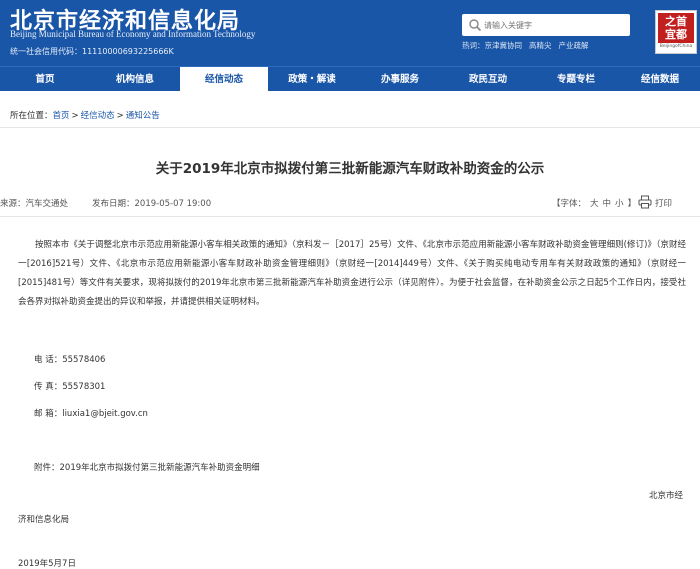  Describe the element at coordinates (92, 51) in the screenshot. I see `credit-code: 统一社会信用代码：11110000693225666K` at that location.